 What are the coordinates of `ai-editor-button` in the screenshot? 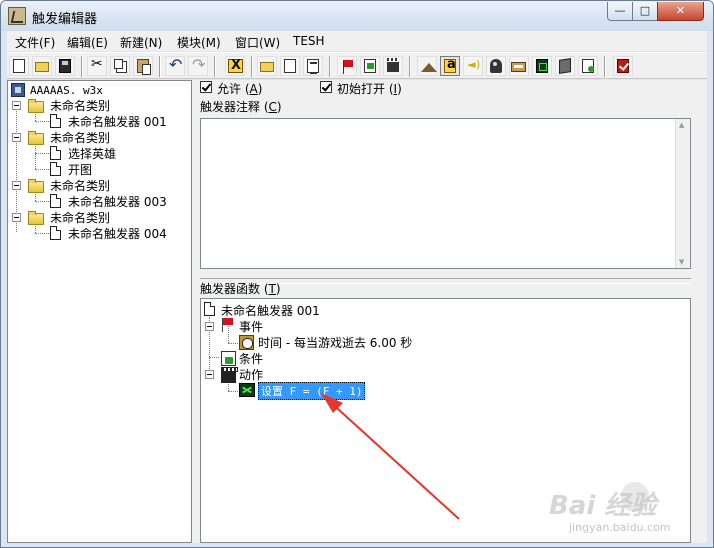 It's located at (542, 66).